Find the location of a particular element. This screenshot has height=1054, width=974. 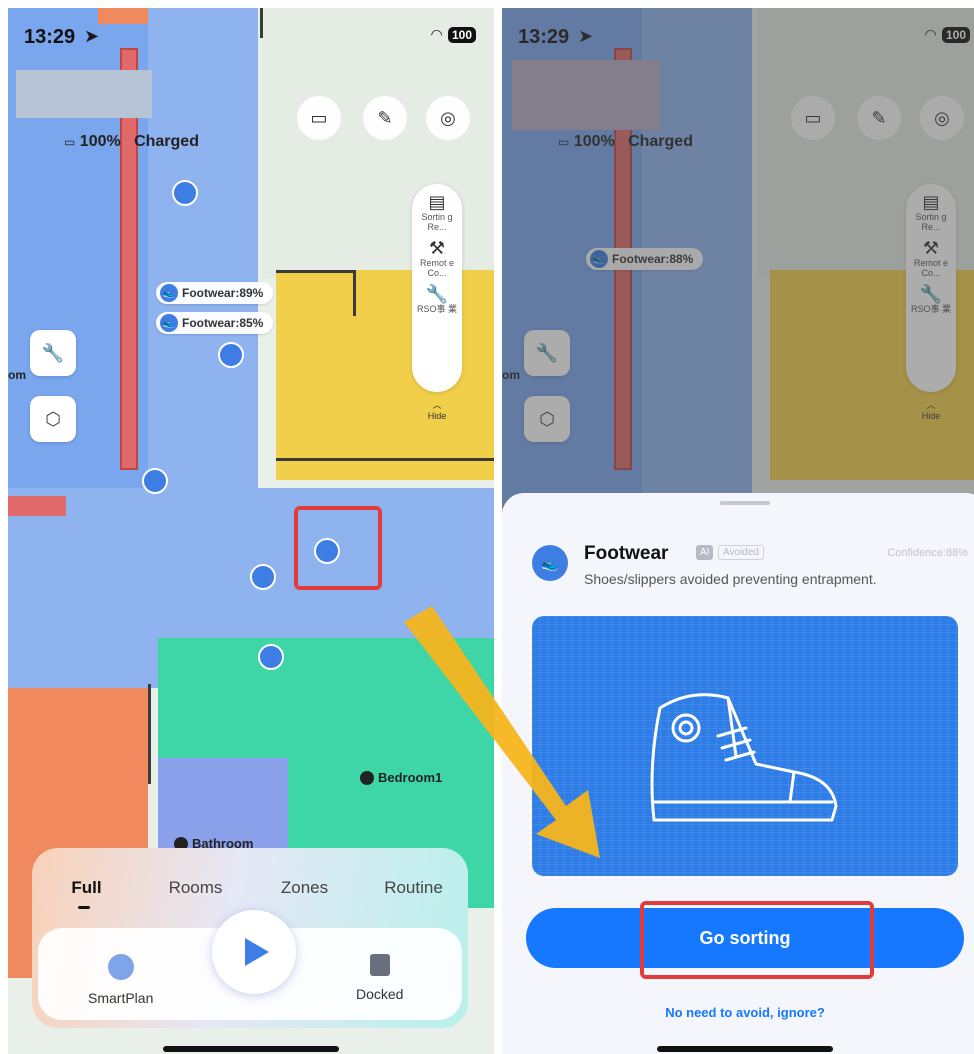

room-name: Bedroom1 is located at coordinates (410, 777).